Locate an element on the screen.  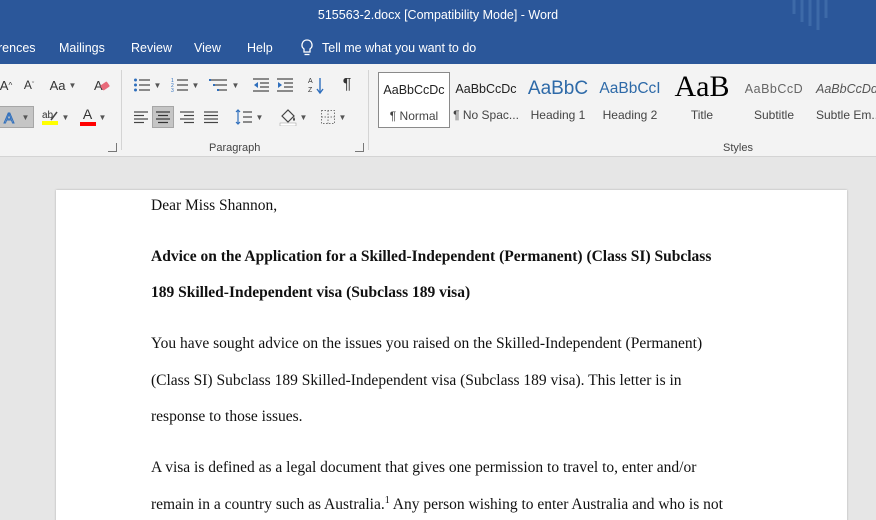
paragraph-1-line-3: response to those issues. is located at coordinates (227, 416).